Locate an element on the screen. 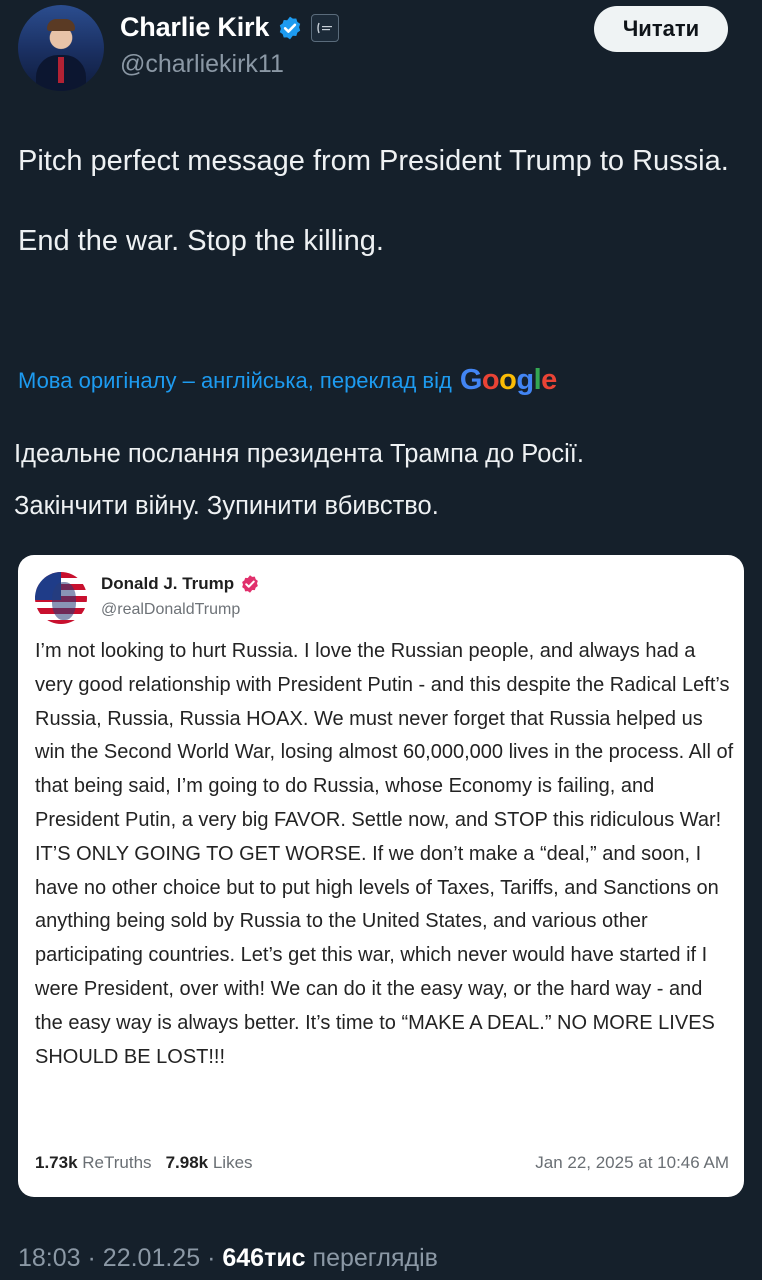 This screenshot has width=762, height=1280. retruths-stat: 1.73k ReTruths is located at coordinates (93, 1163).